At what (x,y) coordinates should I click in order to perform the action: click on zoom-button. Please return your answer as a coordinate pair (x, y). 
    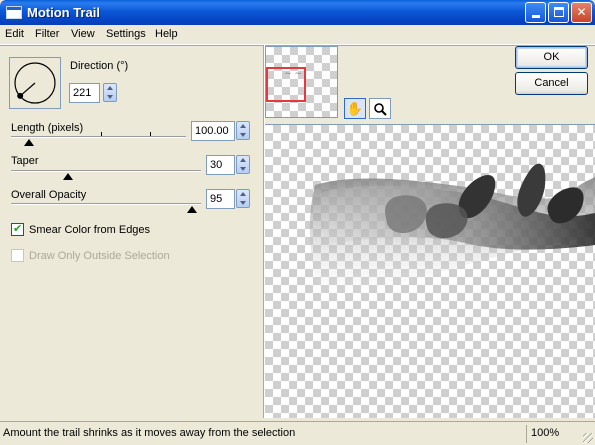
    Looking at the image, I should click on (380, 108).